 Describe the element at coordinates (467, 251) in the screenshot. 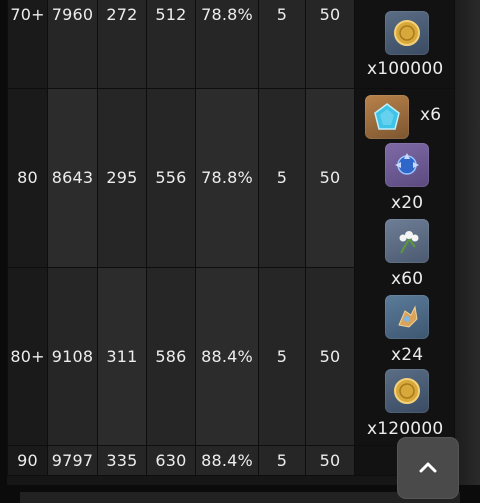

I see `right-edge` at that location.